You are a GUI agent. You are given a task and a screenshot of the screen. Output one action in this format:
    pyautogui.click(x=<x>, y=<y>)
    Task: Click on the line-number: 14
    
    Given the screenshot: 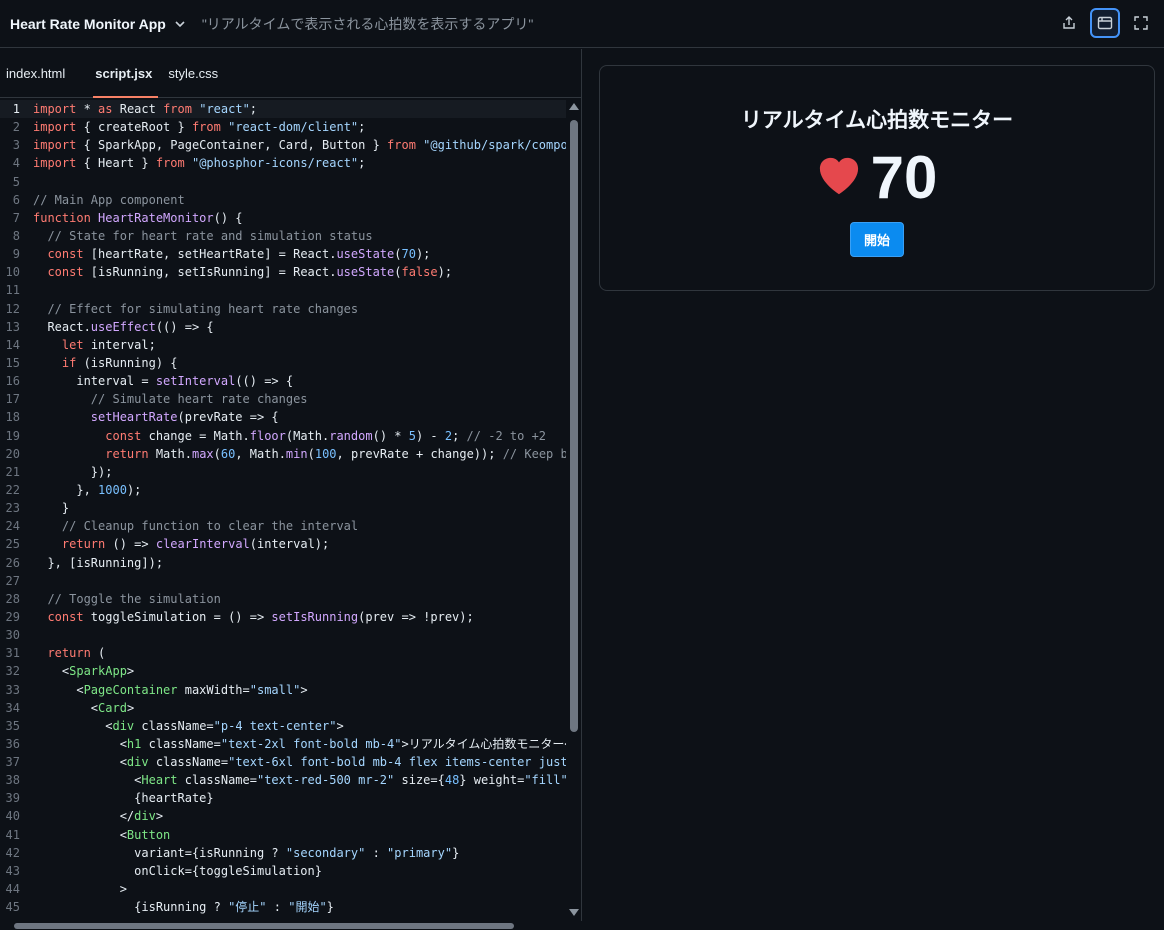 What is the action you would take?
    pyautogui.click(x=12, y=344)
    